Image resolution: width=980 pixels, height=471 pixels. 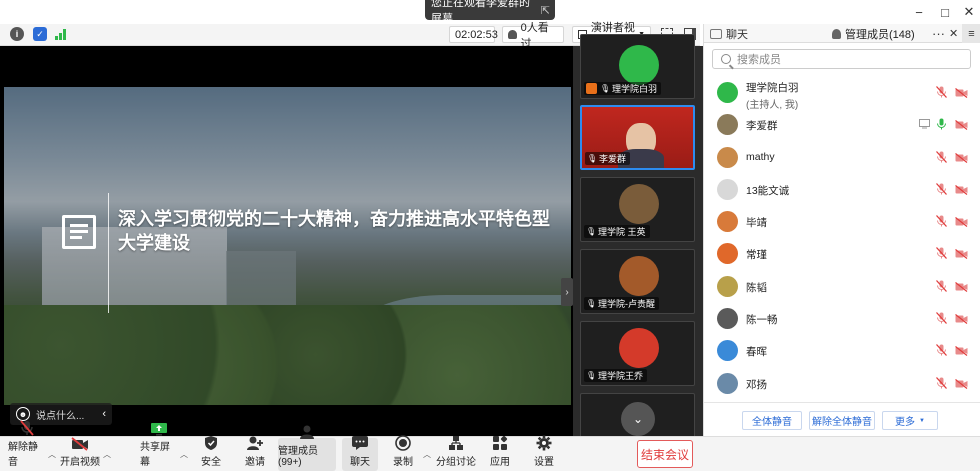 I want to click on chat-button: 聊天, so click(x=360, y=453).